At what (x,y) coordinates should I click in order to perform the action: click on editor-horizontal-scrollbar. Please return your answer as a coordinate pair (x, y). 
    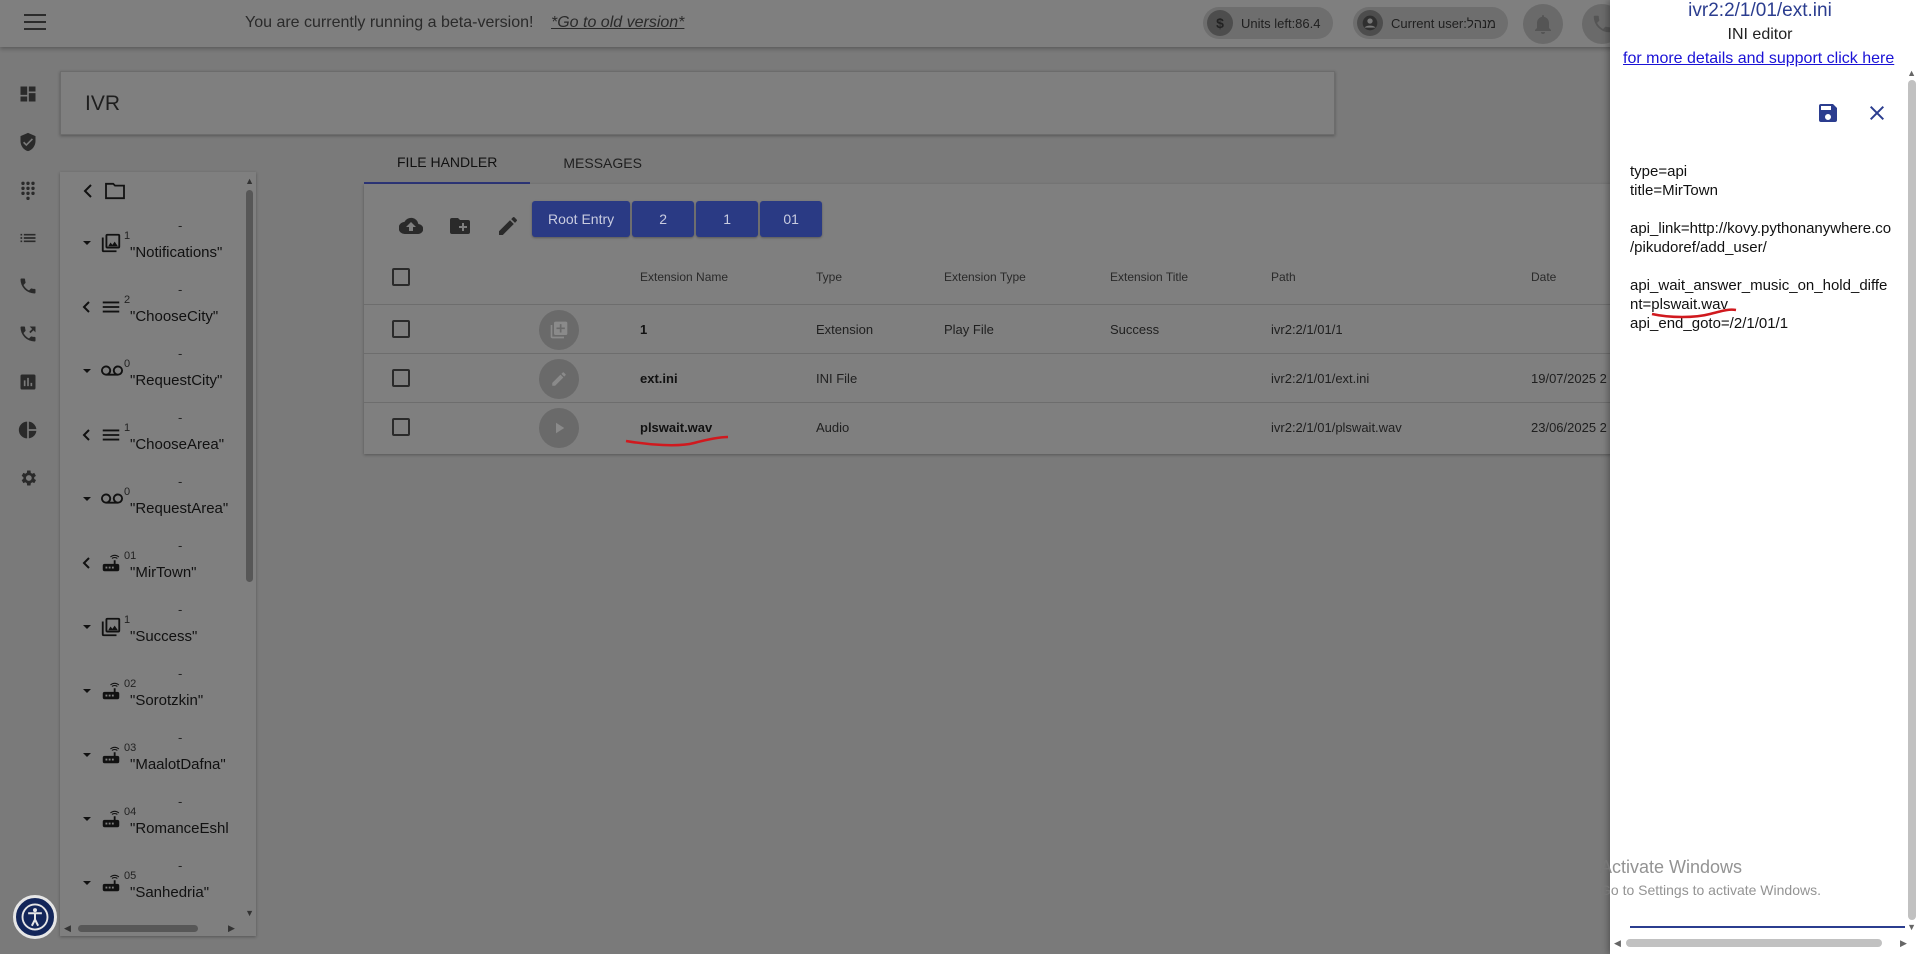
    Looking at the image, I should click on (1754, 943).